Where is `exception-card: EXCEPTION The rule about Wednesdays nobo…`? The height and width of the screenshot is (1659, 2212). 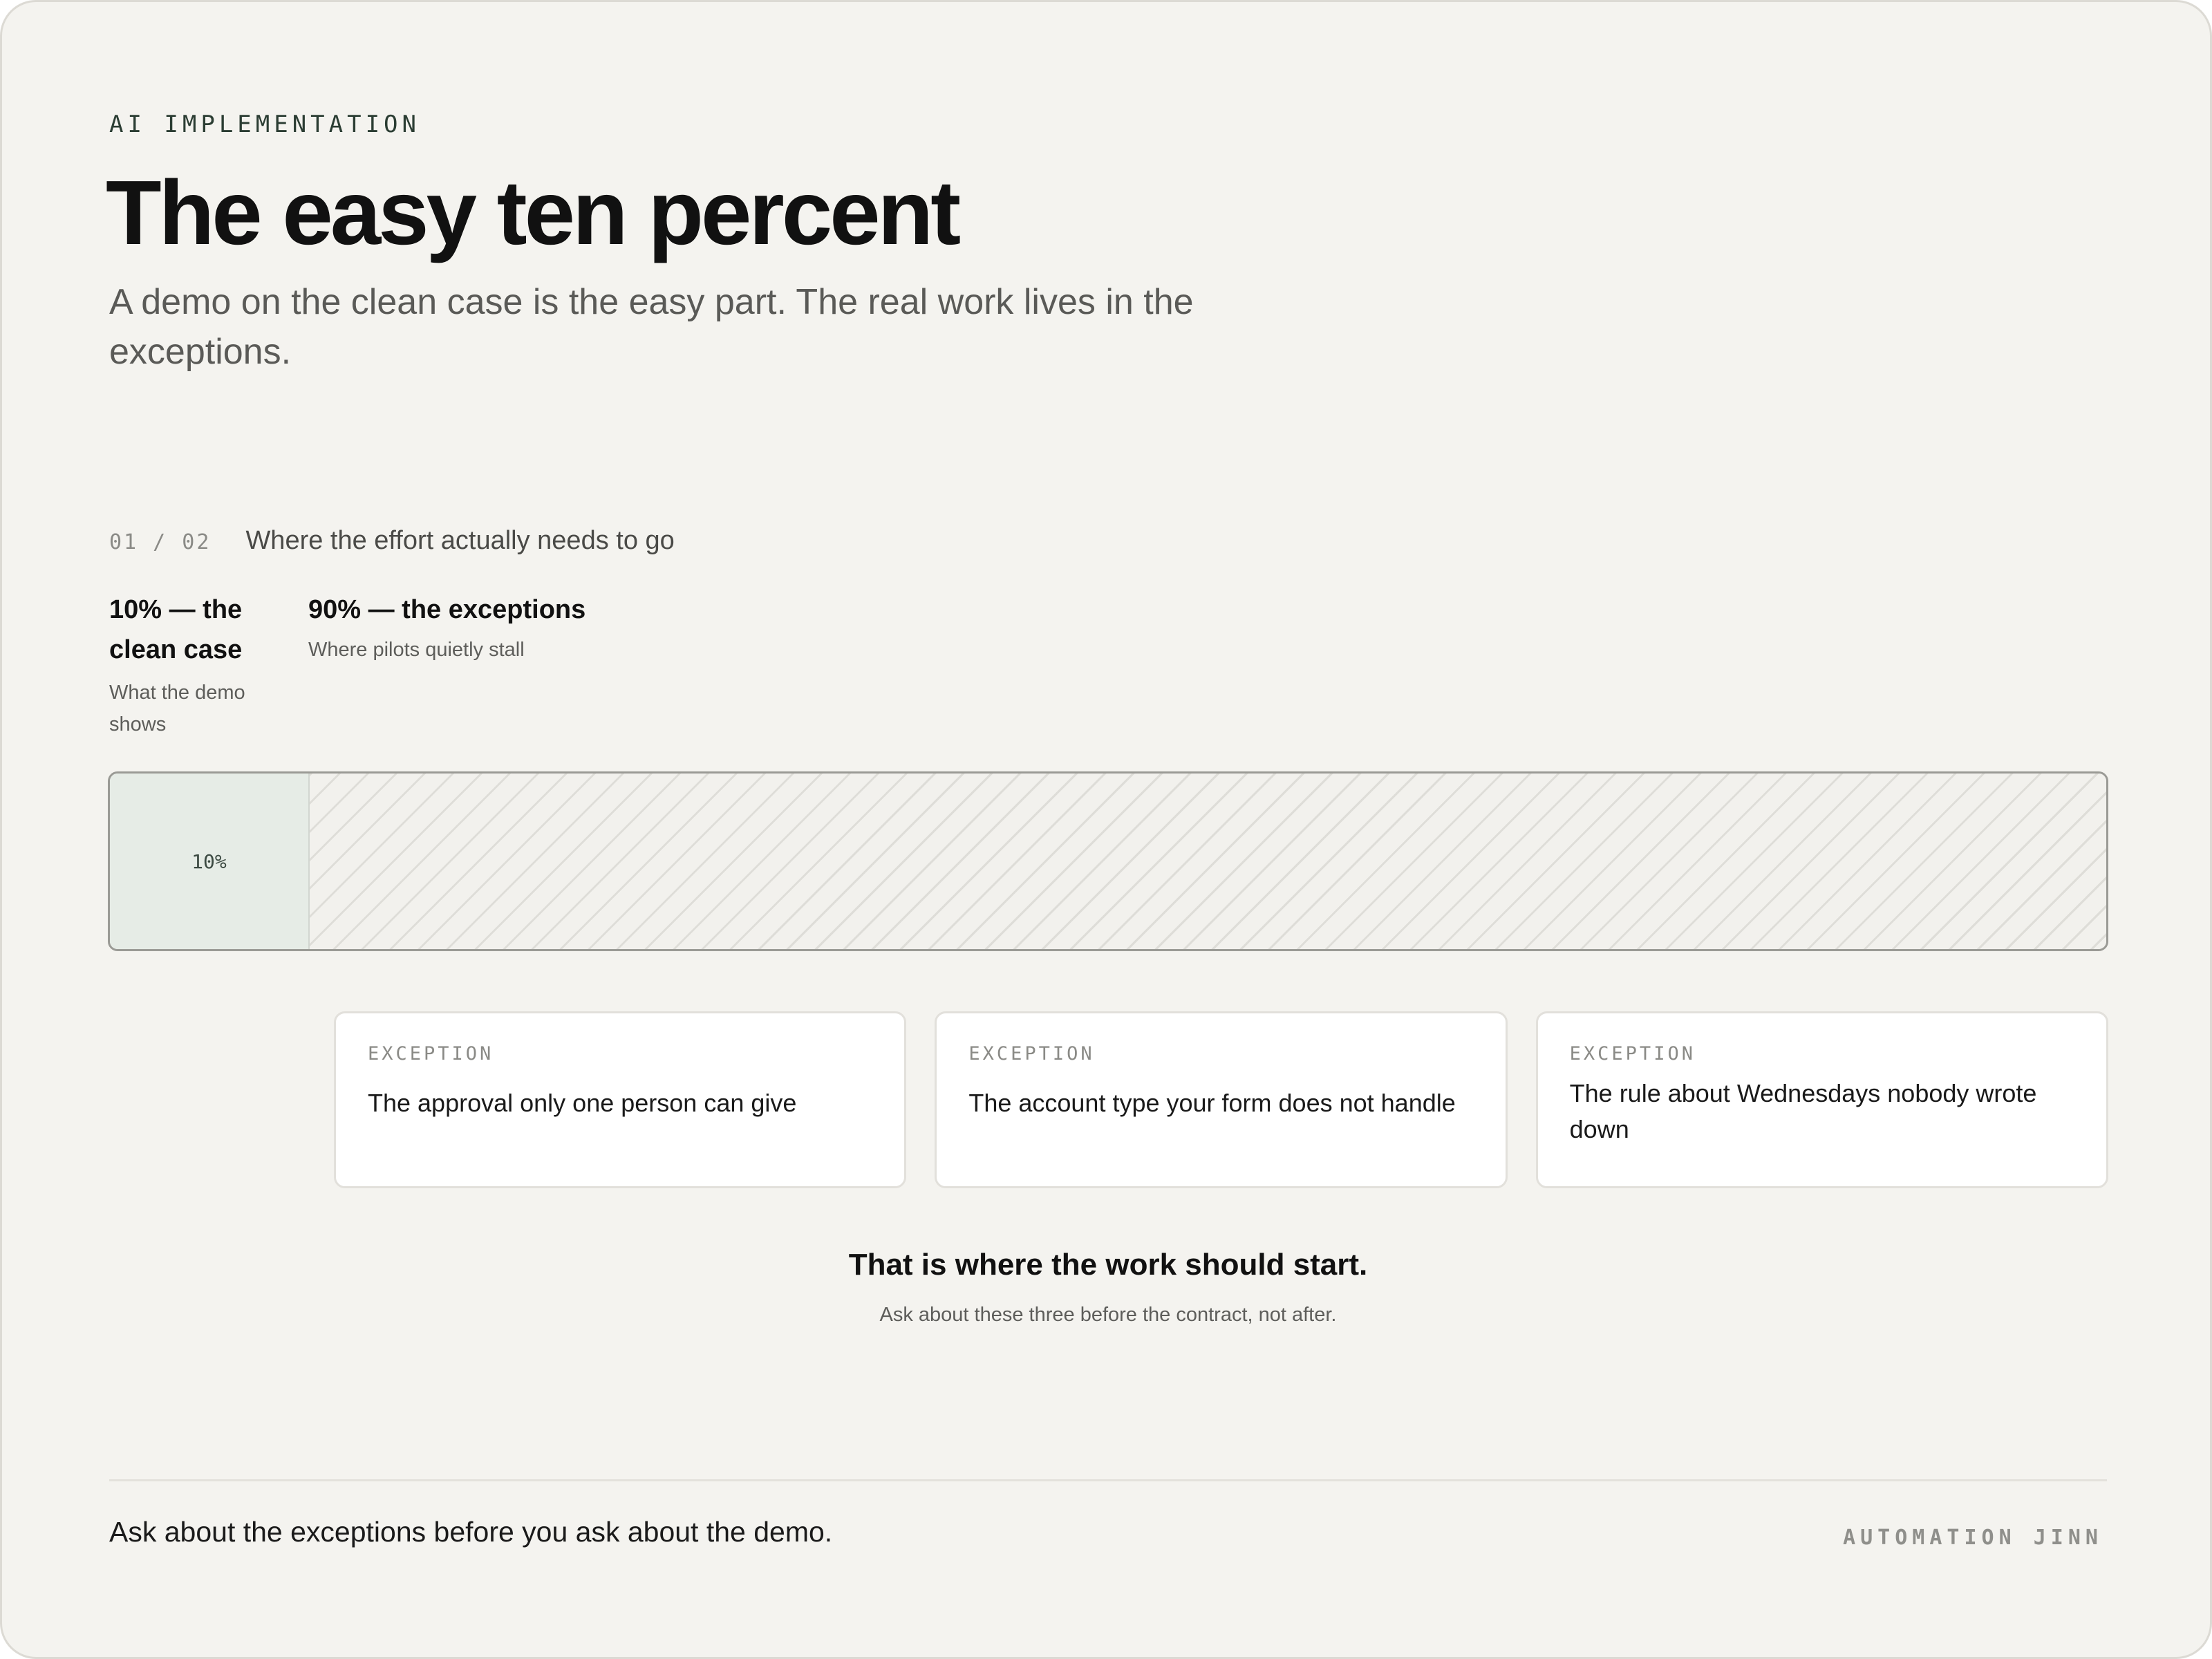 exception-card: EXCEPTION The rule about Wednesdays nobo… is located at coordinates (1821, 1099).